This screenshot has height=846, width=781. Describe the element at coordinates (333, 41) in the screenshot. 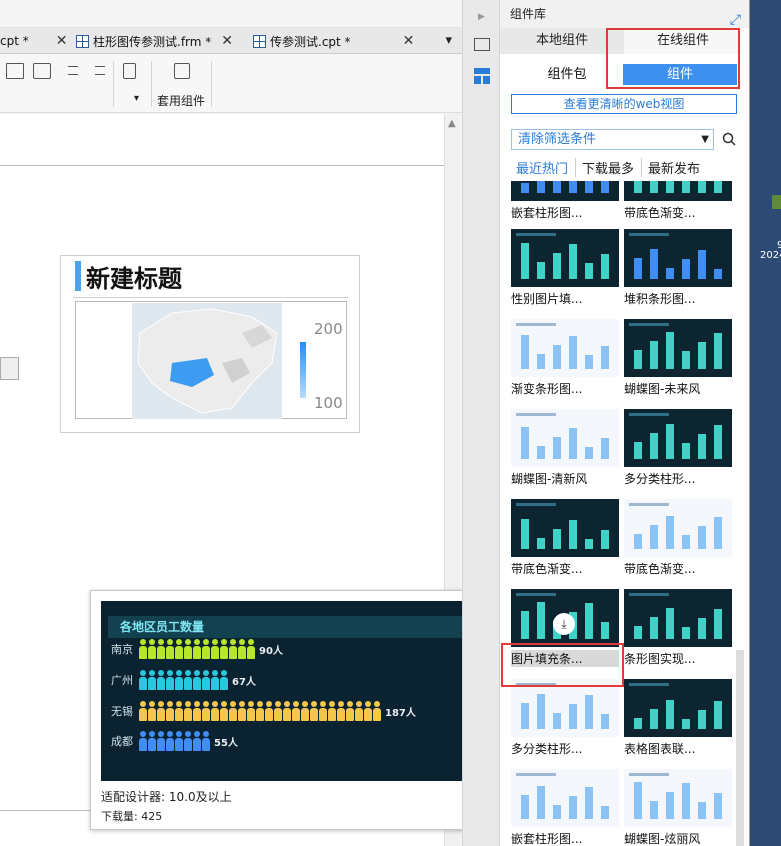

I see `tab-param-cpt: 传参测试.cpt * ✕` at that location.